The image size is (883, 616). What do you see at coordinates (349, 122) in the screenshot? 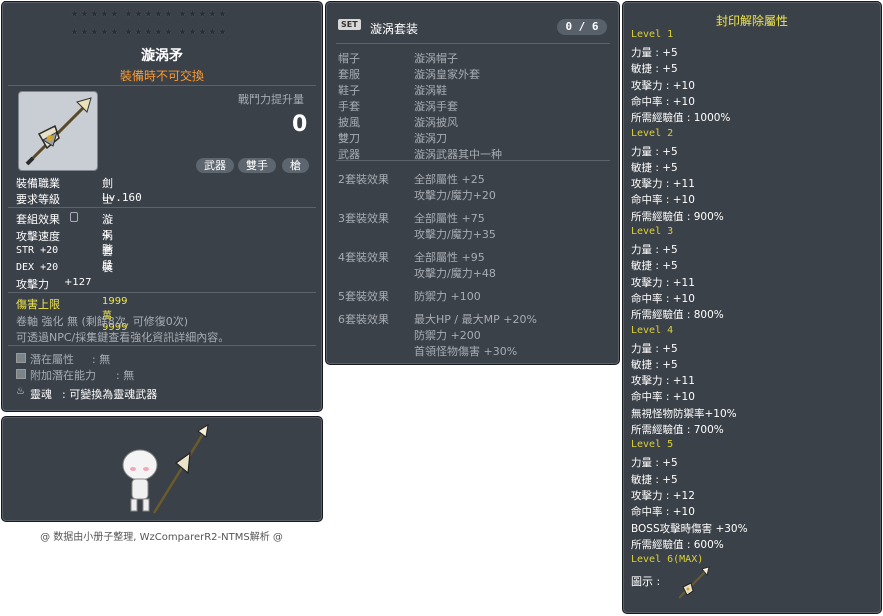
I see `set-piece-slot: 披風` at bounding box center [349, 122].